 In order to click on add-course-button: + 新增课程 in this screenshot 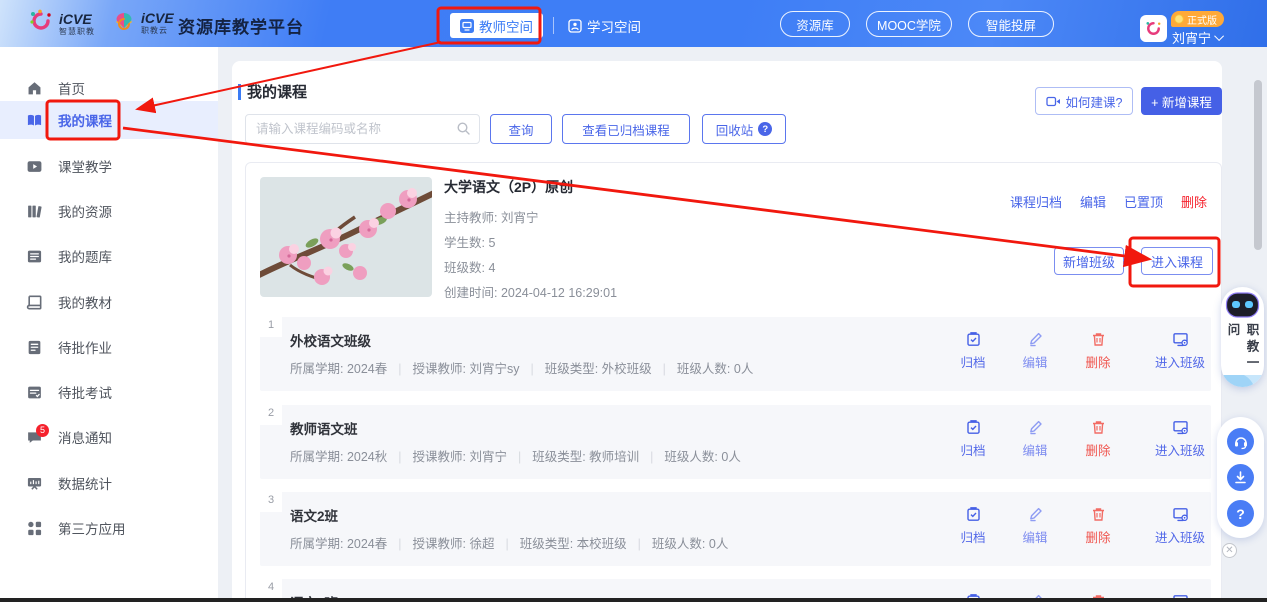, I will do `click(1181, 101)`.